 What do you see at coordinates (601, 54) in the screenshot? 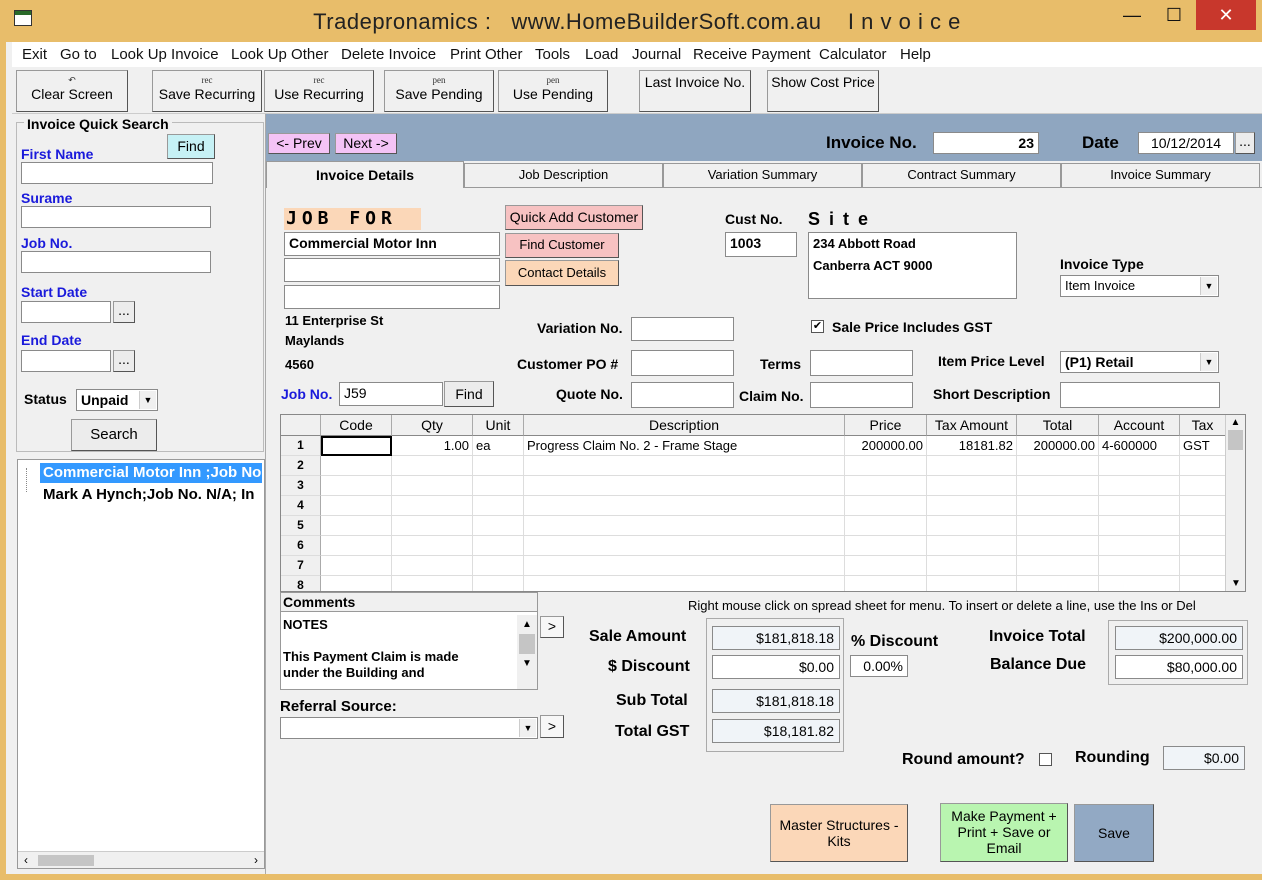
I see `menu-load: Load` at bounding box center [601, 54].